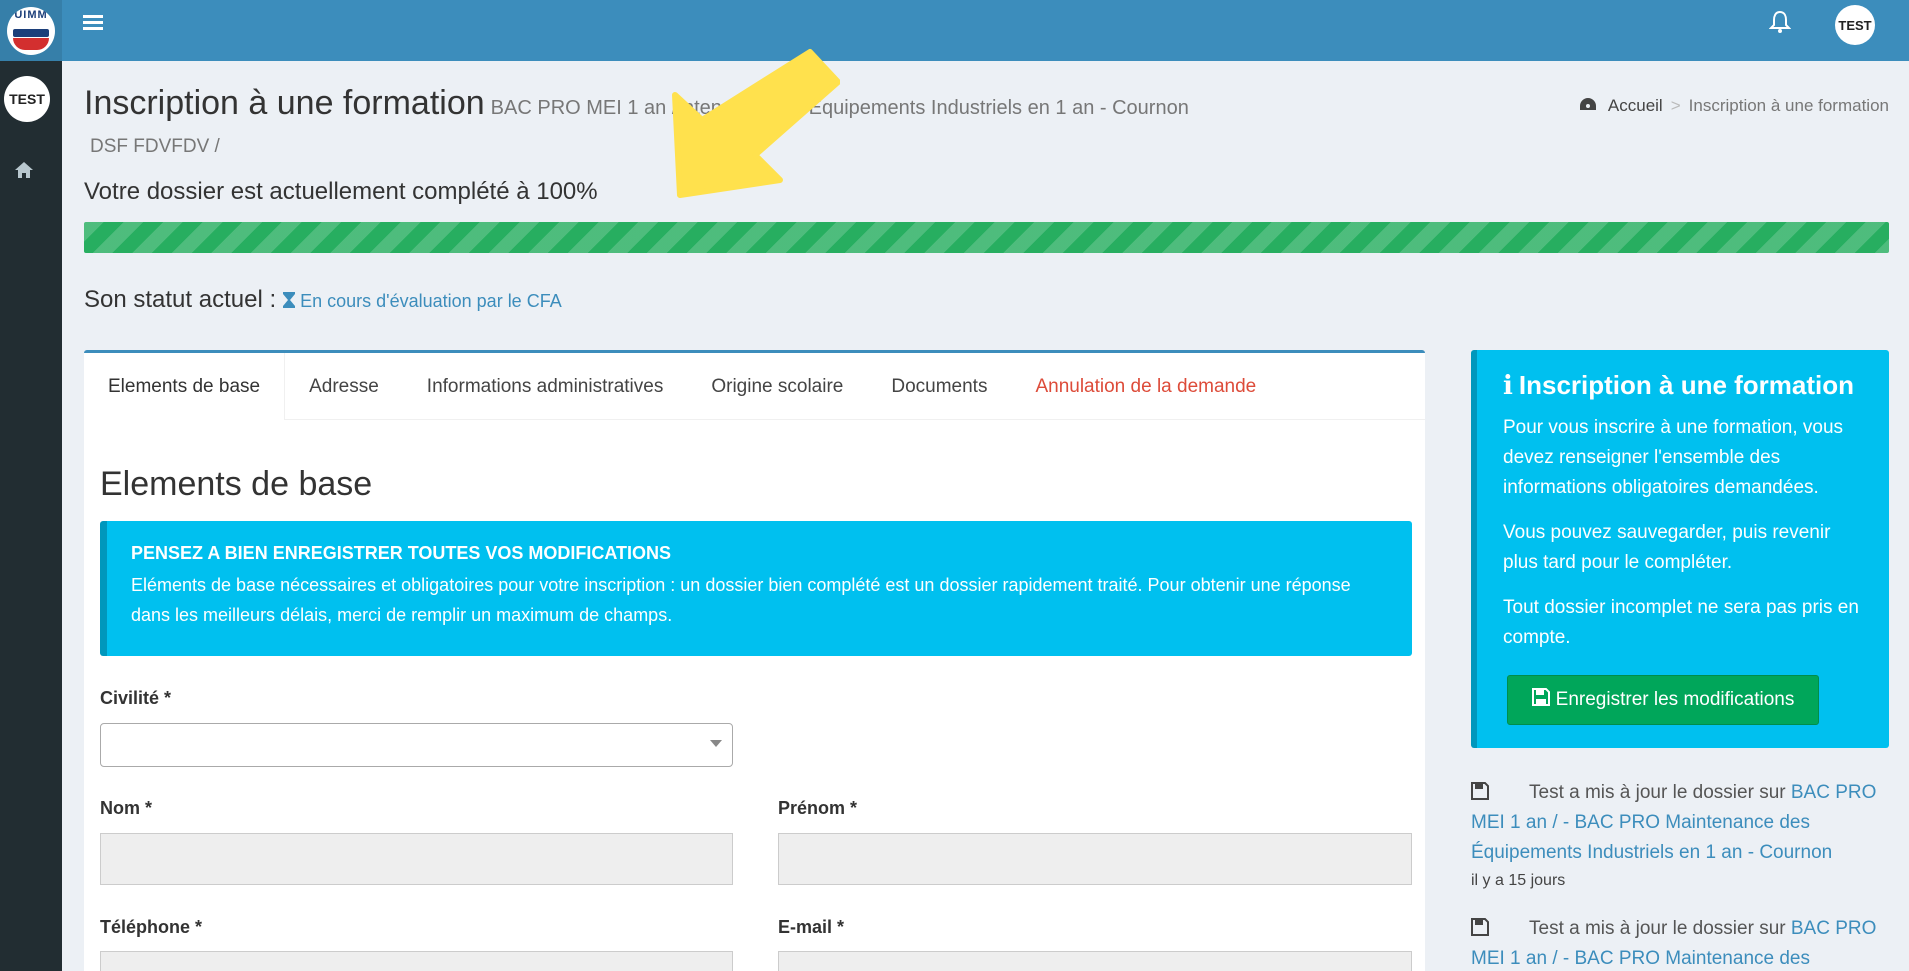 The height and width of the screenshot is (971, 1909). I want to click on activity-time: il y a 15 jours, so click(1518, 880).